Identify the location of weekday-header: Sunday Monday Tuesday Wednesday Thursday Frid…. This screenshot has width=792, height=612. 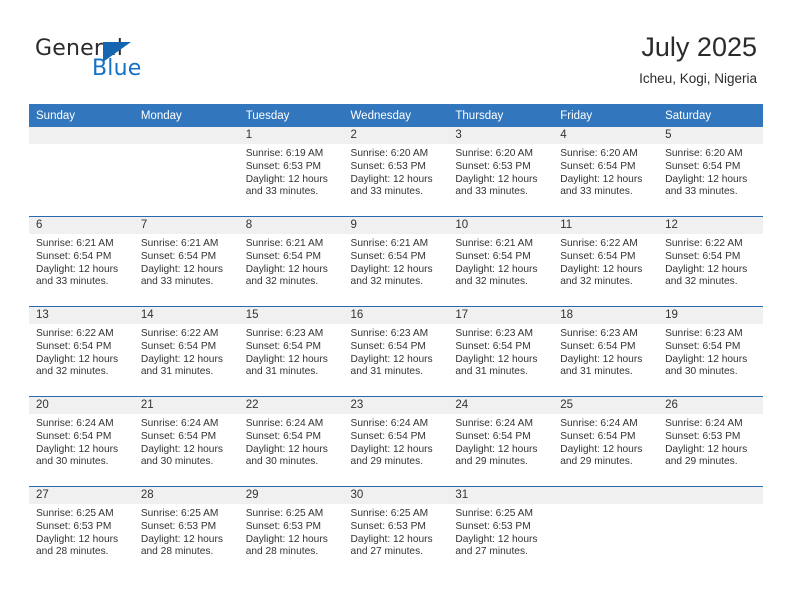
(396, 115).